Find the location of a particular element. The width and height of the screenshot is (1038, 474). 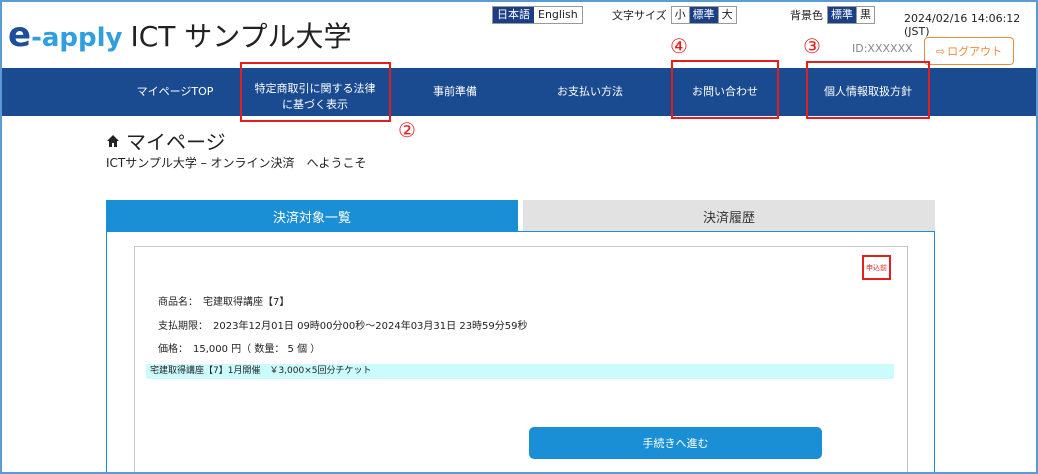

font-size-label: 文字サイズ is located at coordinates (639, 15).